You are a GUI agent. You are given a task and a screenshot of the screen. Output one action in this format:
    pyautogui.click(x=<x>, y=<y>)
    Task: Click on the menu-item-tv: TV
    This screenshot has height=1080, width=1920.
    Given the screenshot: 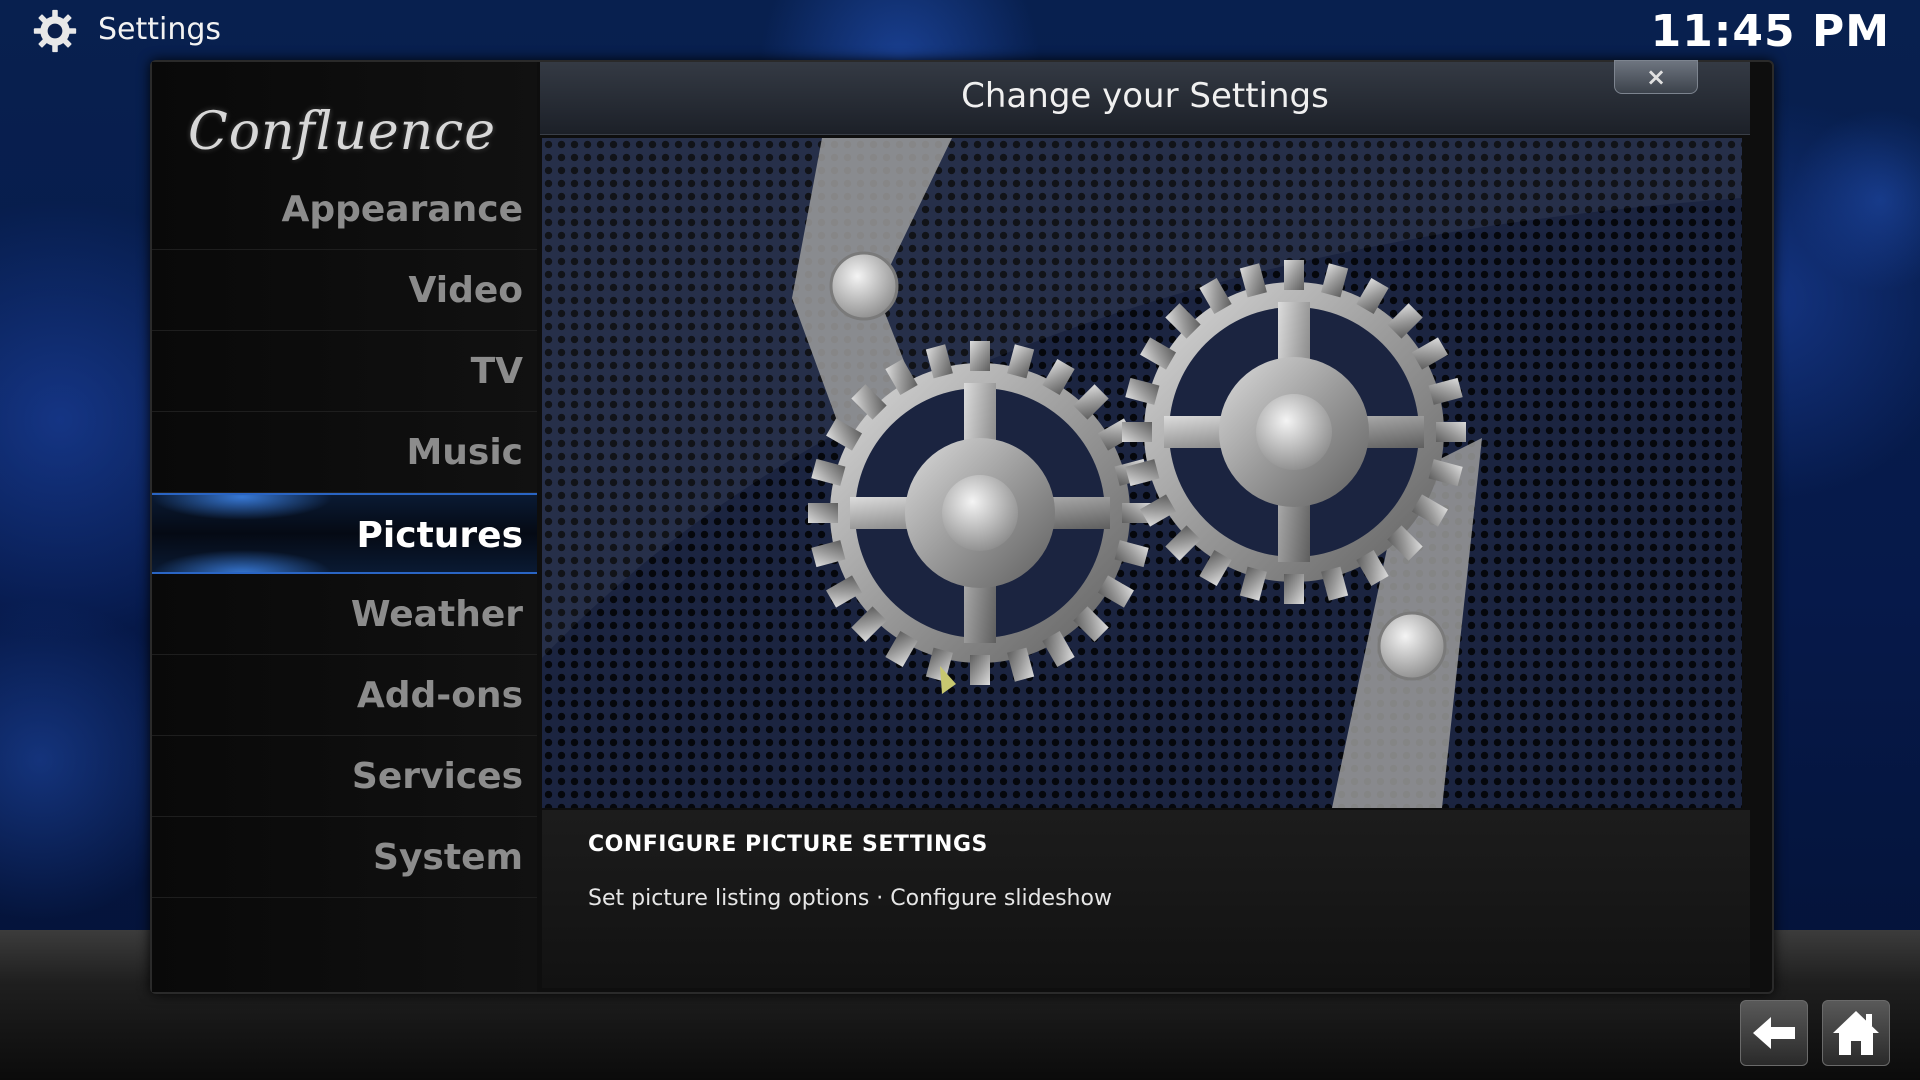 What is the action you would take?
    pyautogui.click(x=344, y=371)
    